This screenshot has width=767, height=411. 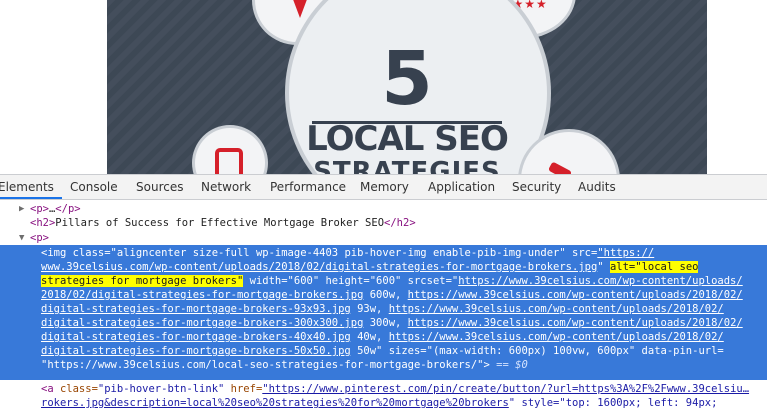 I want to click on tab-performance: Performance, so click(x=308, y=187).